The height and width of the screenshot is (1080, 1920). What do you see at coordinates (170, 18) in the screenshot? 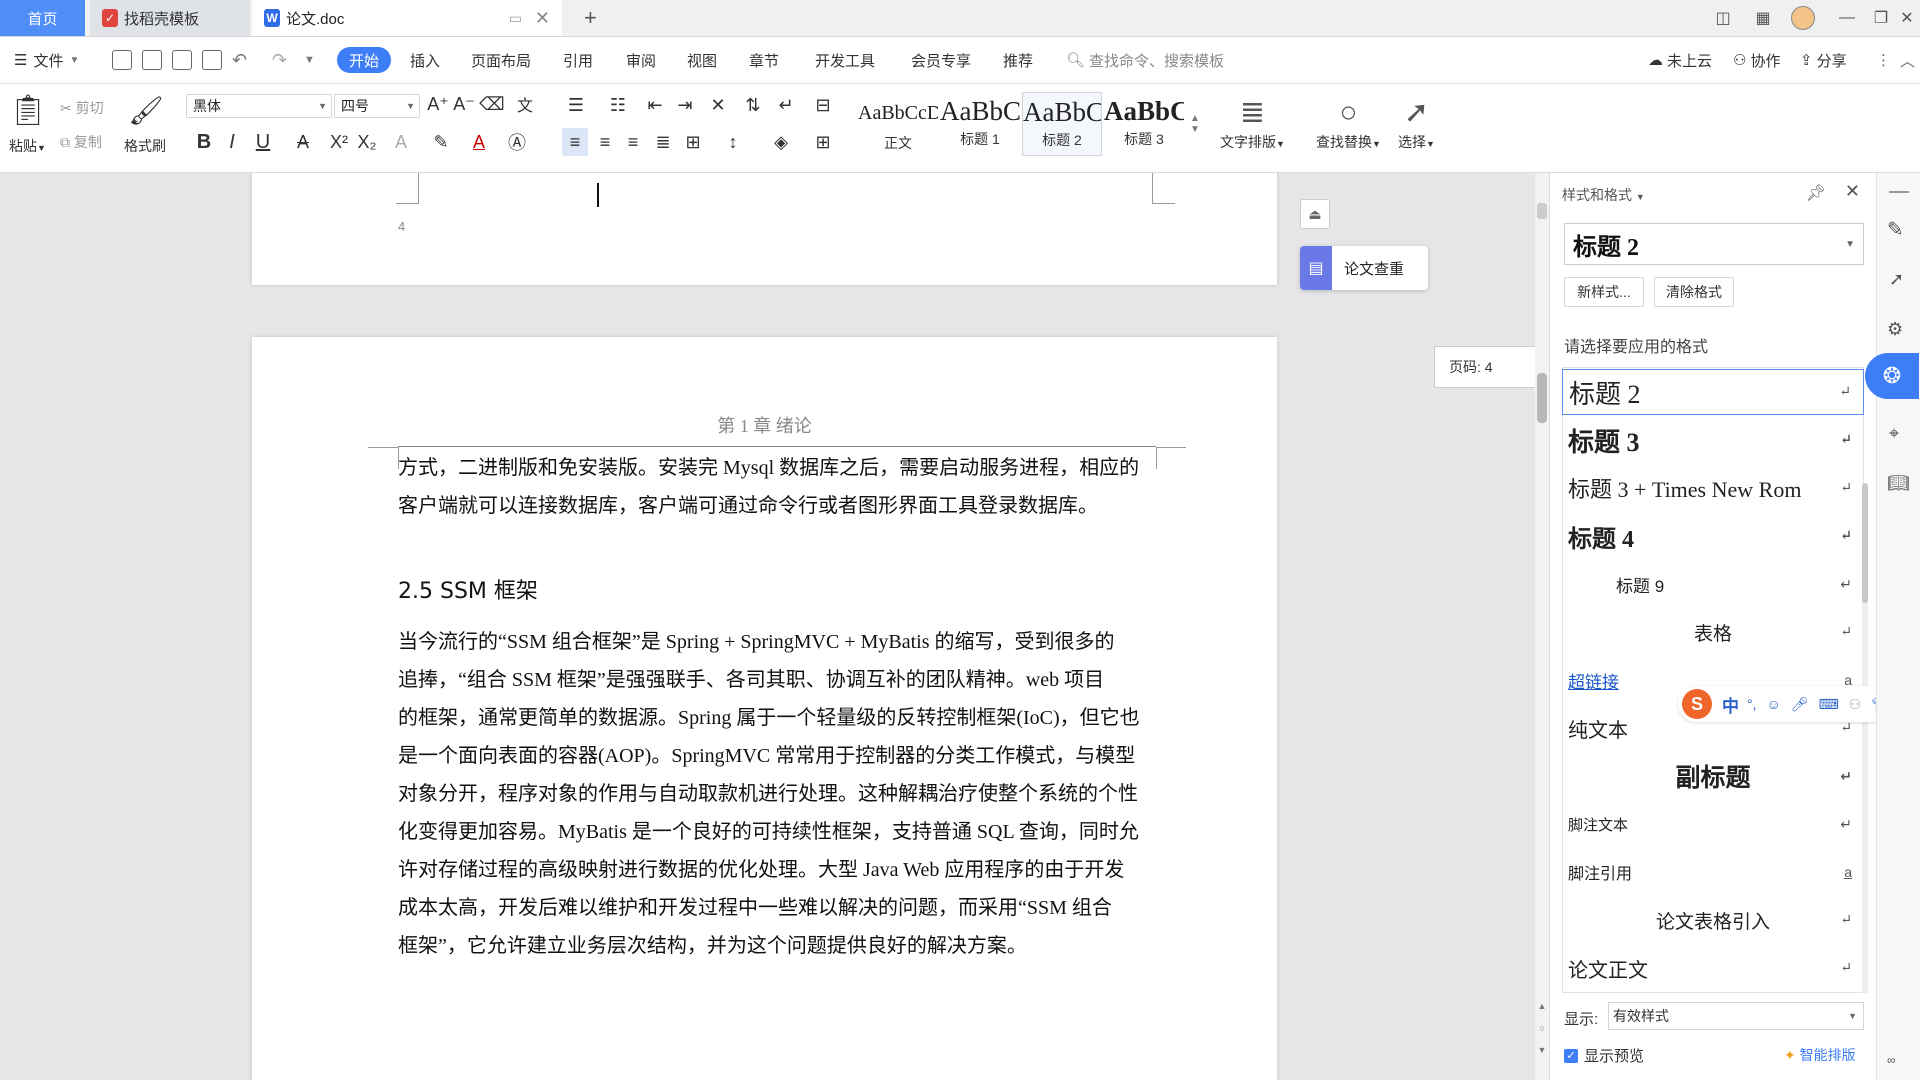
I see `tab-template: ✓ 找稻壳模板` at bounding box center [170, 18].